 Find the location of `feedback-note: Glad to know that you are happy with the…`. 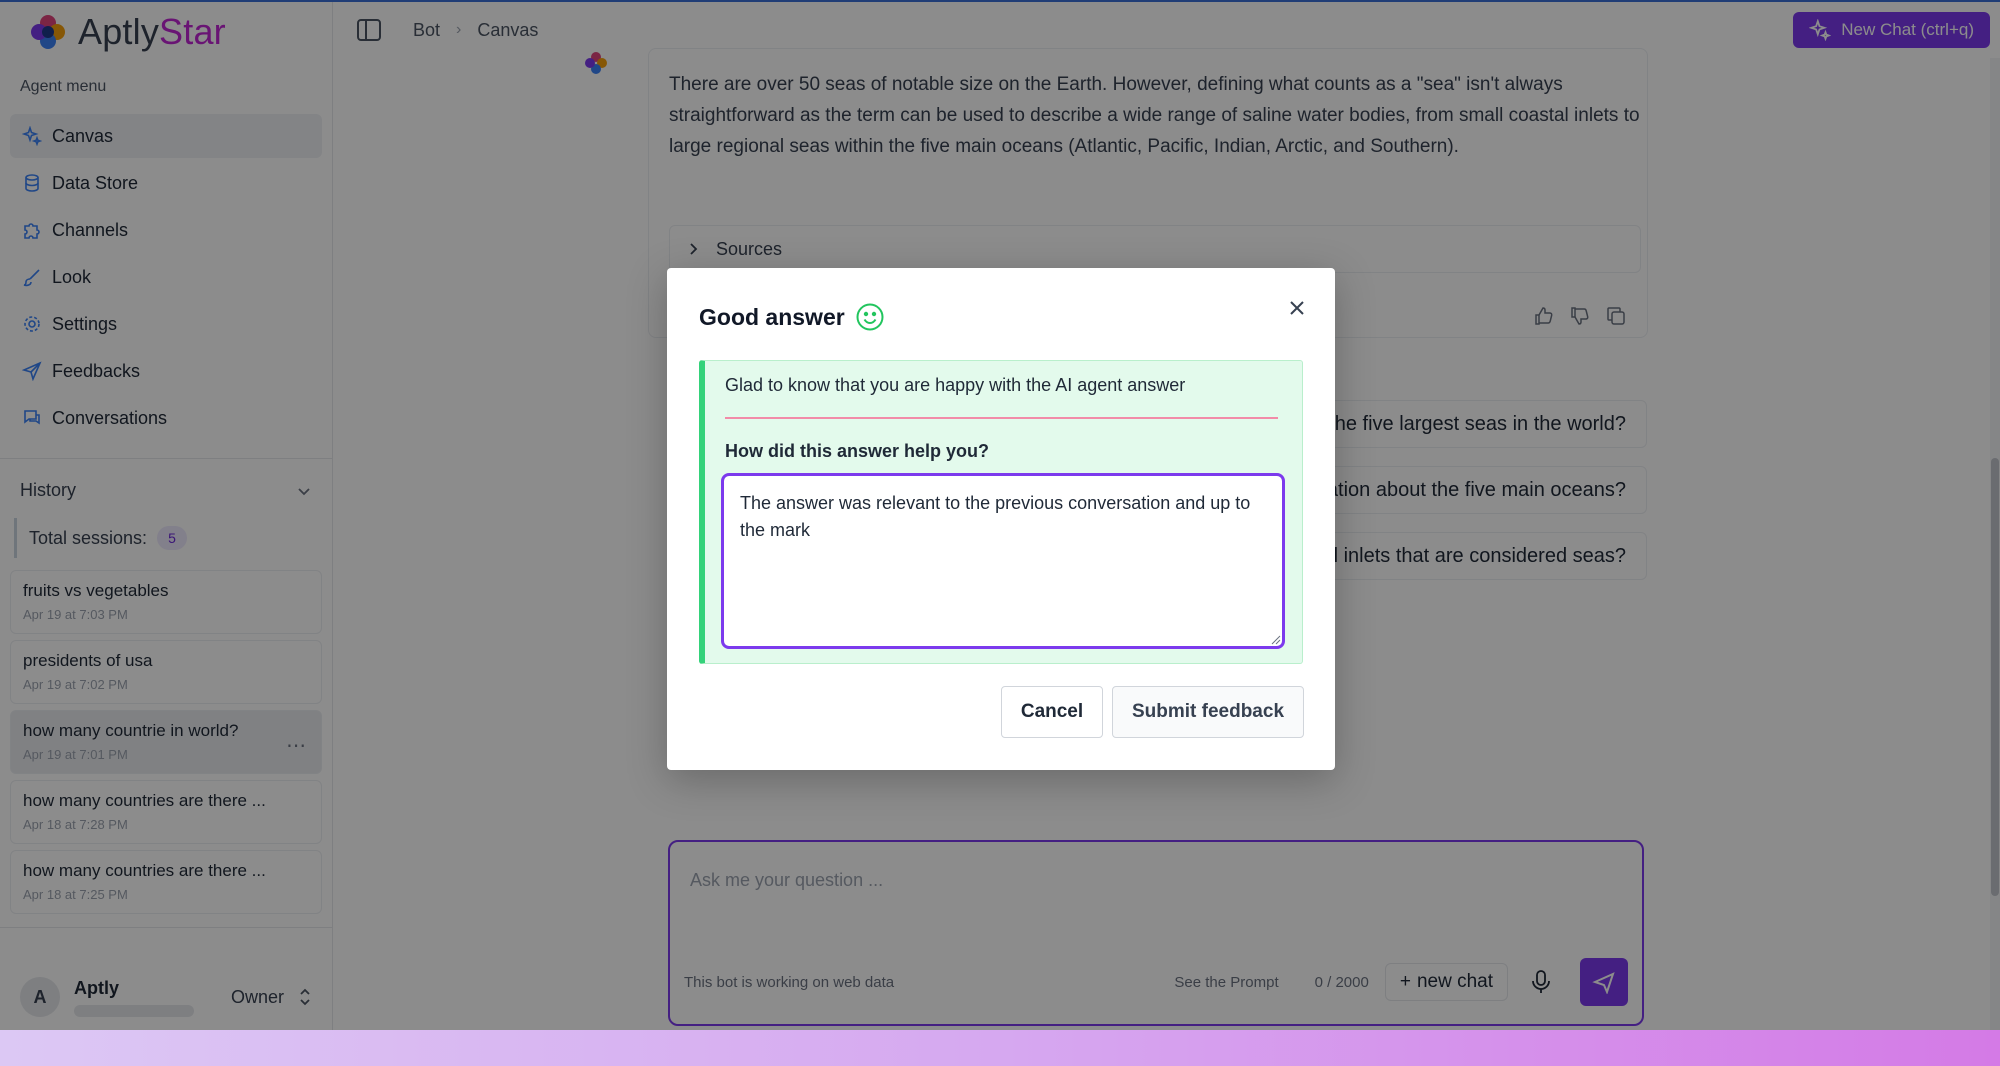

feedback-note: Glad to know that you are happy with the… is located at coordinates (955, 385).